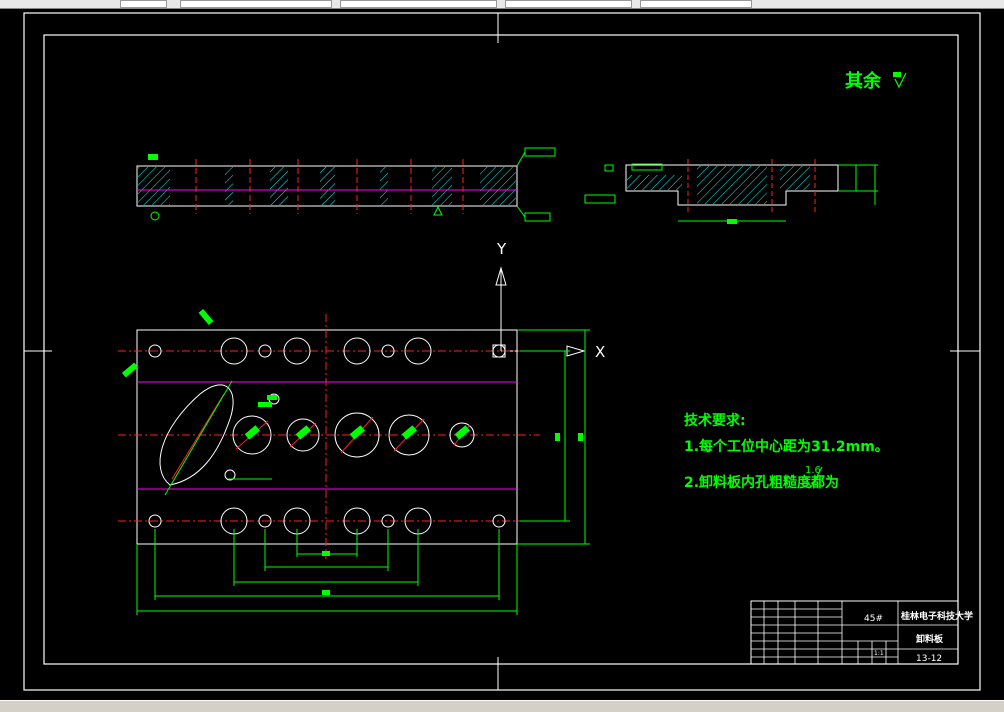  Describe the element at coordinates (861, 632) in the screenshot. I see `title-block: 45# 桂林电子科技大学 卸料板 13-12 1:1` at that location.